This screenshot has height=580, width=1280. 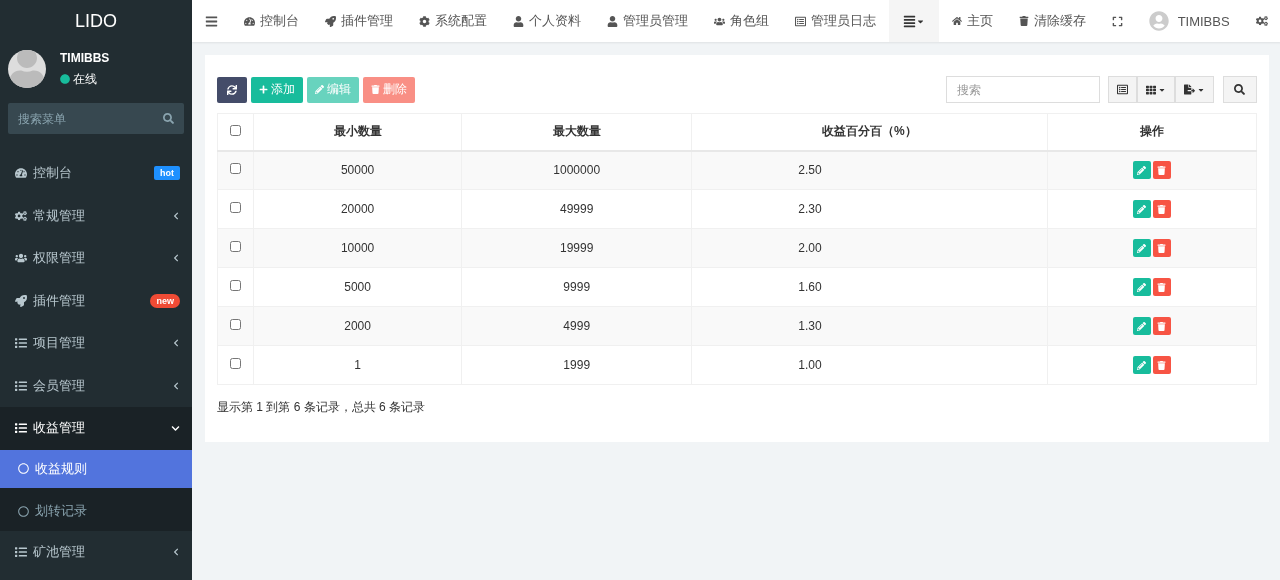 What do you see at coordinates (96, 385) in the screenshot?
I see `menu-item: 会员管理` at bounding box center [96, 385].